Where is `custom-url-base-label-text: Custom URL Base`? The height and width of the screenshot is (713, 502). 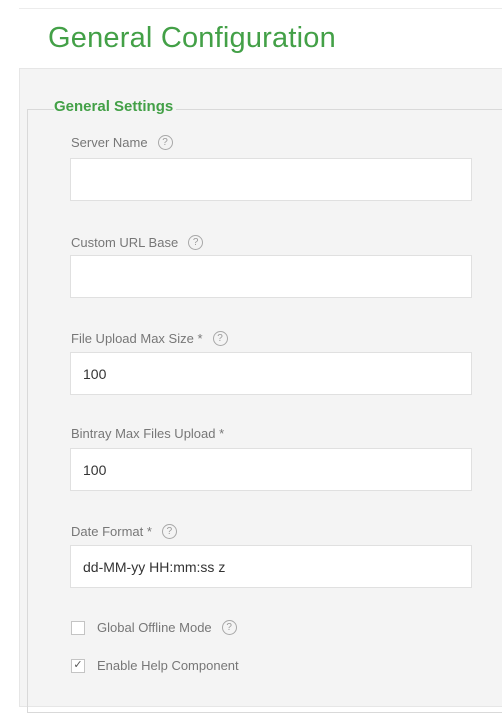 custom-url-base-label-text: Custom URL Base is located at coordinates (125, 242).